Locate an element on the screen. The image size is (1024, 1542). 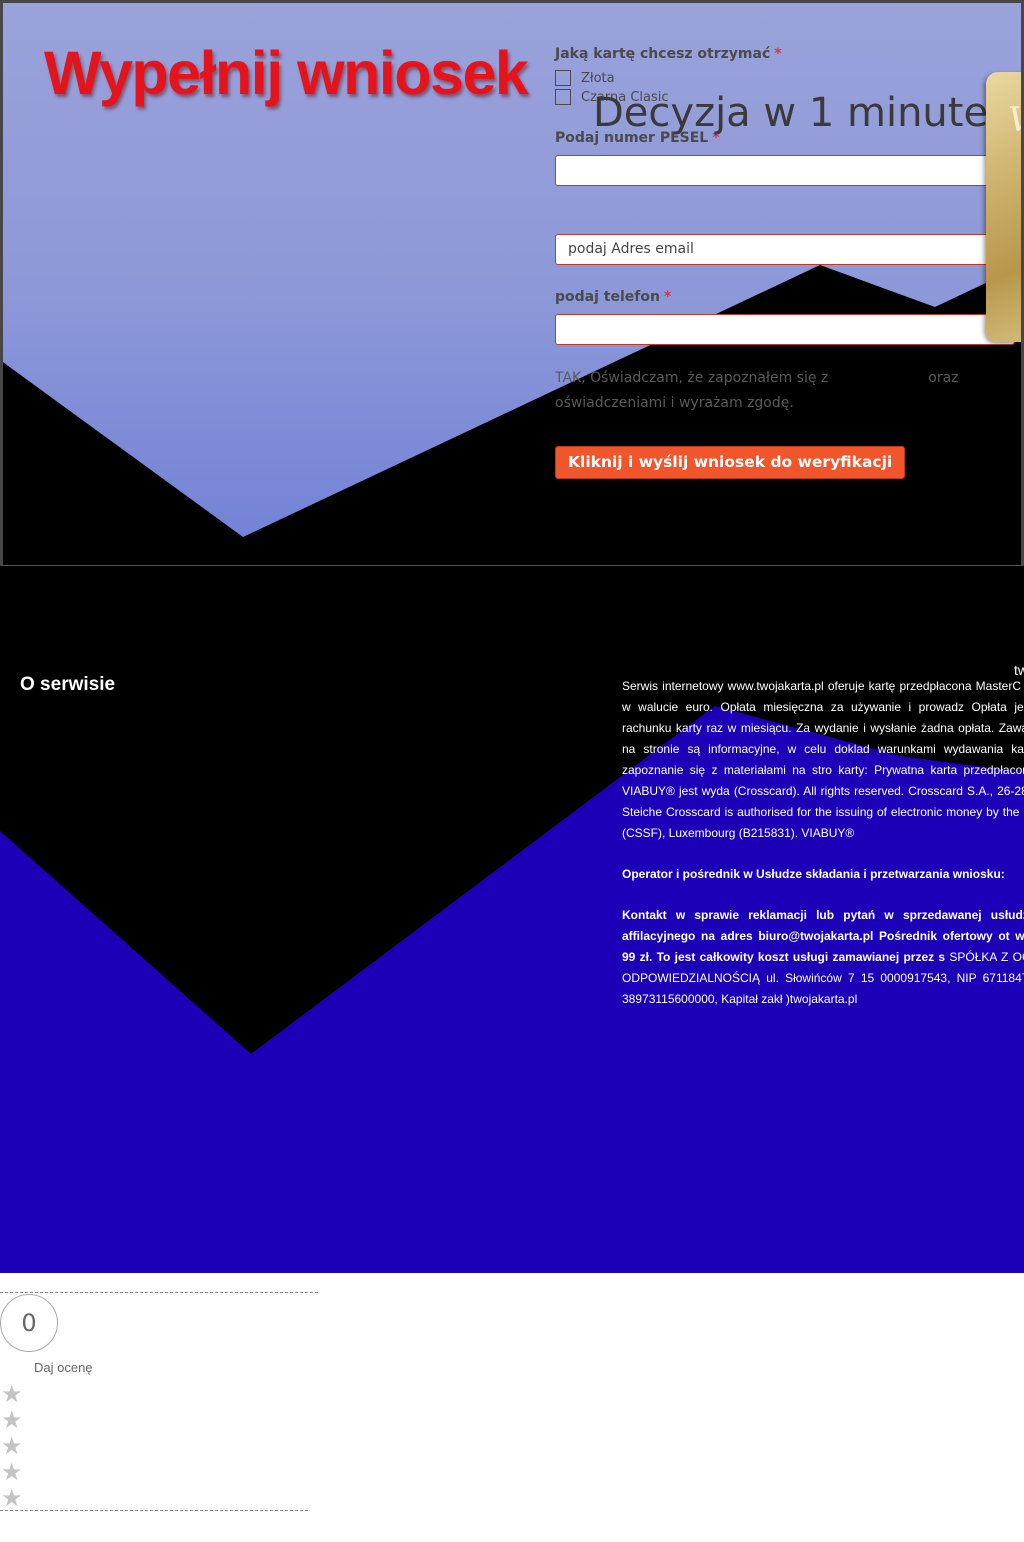
card-option-black-checkbox is located at coordinates (563, 97).